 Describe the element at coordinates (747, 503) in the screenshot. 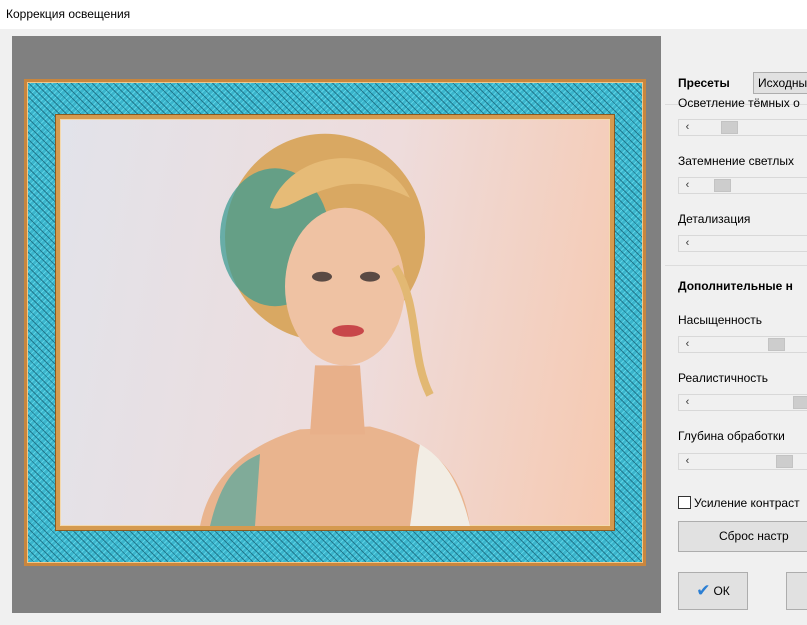

I see `contrast-checkbox-label: Усиление контраст` at that location.